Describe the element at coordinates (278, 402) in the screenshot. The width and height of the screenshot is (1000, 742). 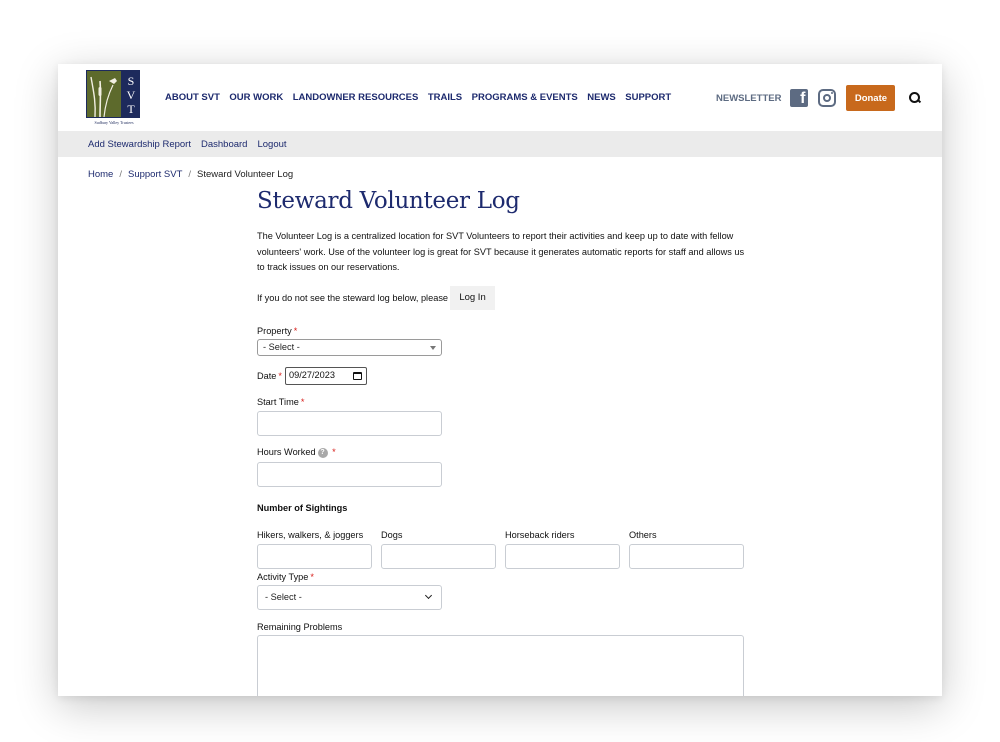
I see `start-time-label-text: Start Time` at that location.